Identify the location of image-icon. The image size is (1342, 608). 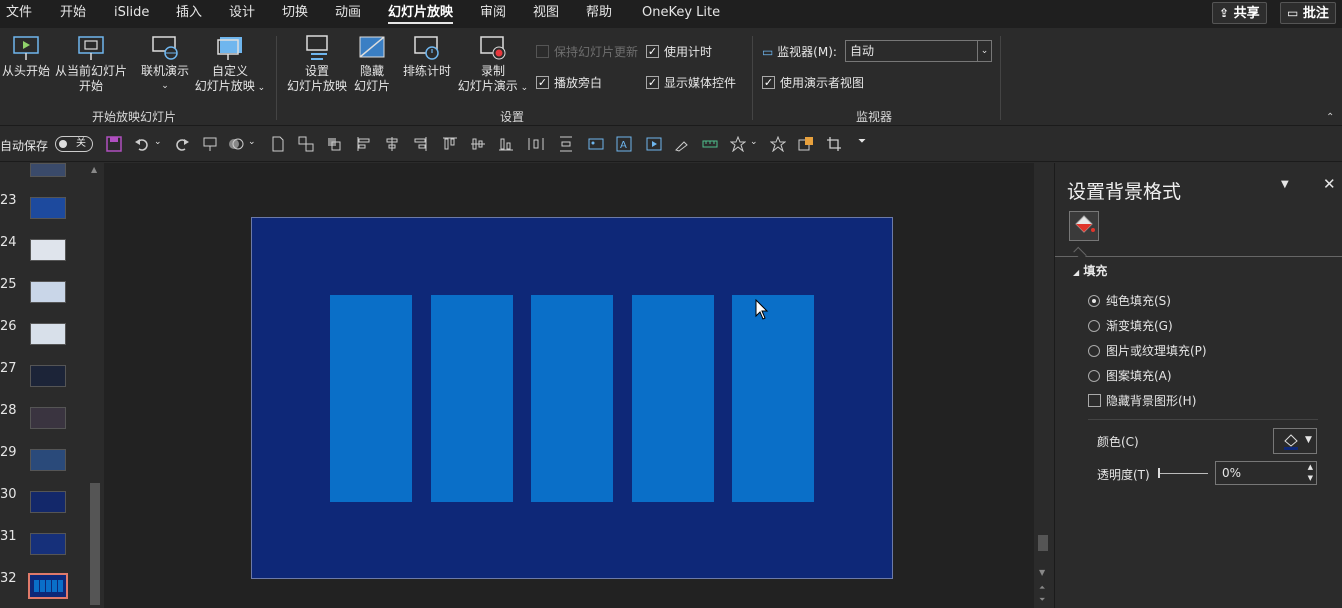
(596, 144).